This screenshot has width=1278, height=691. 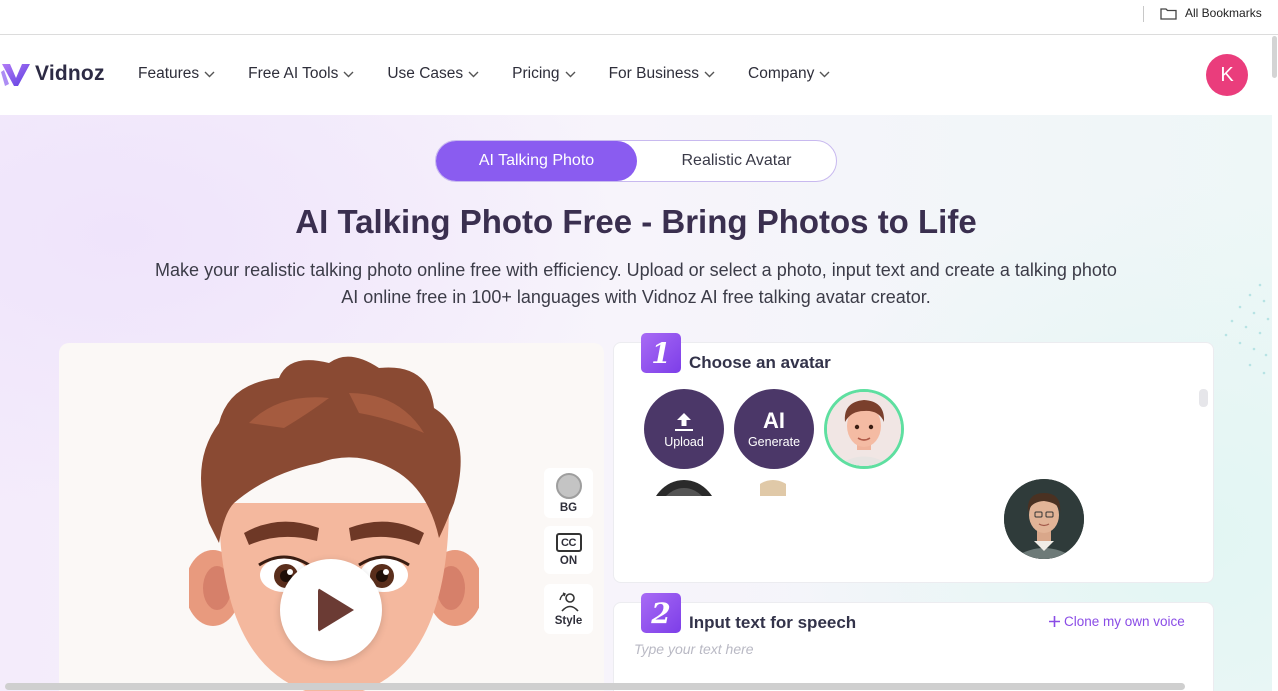 What do you see at coordinates (70, 73) in the screenshot?
I see `brand-name: Vidnoz` at bounding box center [70, 73].